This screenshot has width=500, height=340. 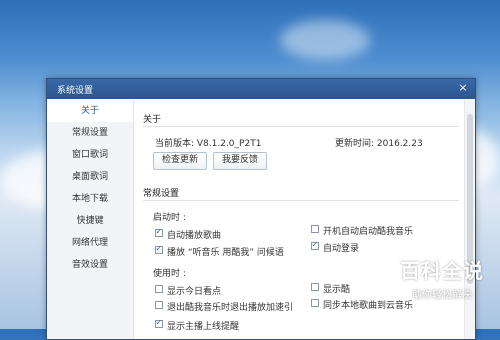 What do you see at coordinates (90, 177) in the screenshot?
I see `sidebar-item-desktop-lyrics: 桌面歌词` at bounding box center [90, 177].